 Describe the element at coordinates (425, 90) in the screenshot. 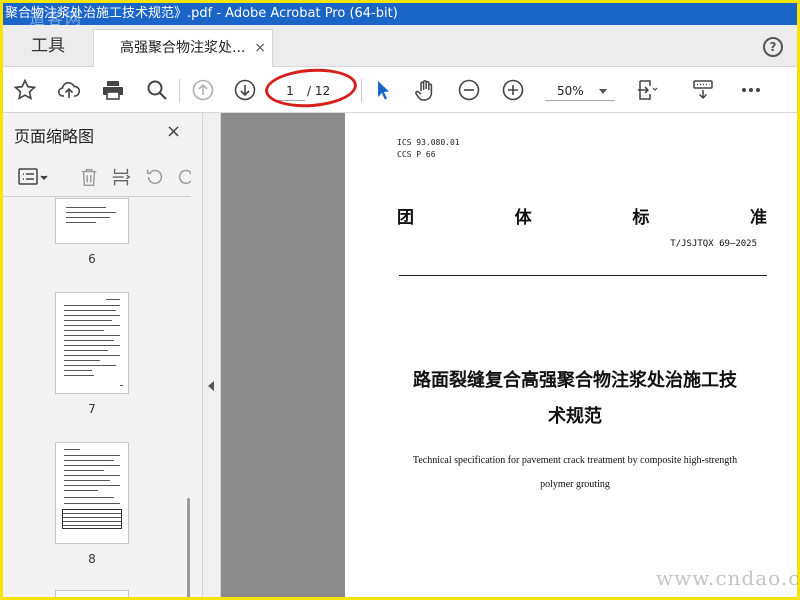

I see `hand-icon` at that location.